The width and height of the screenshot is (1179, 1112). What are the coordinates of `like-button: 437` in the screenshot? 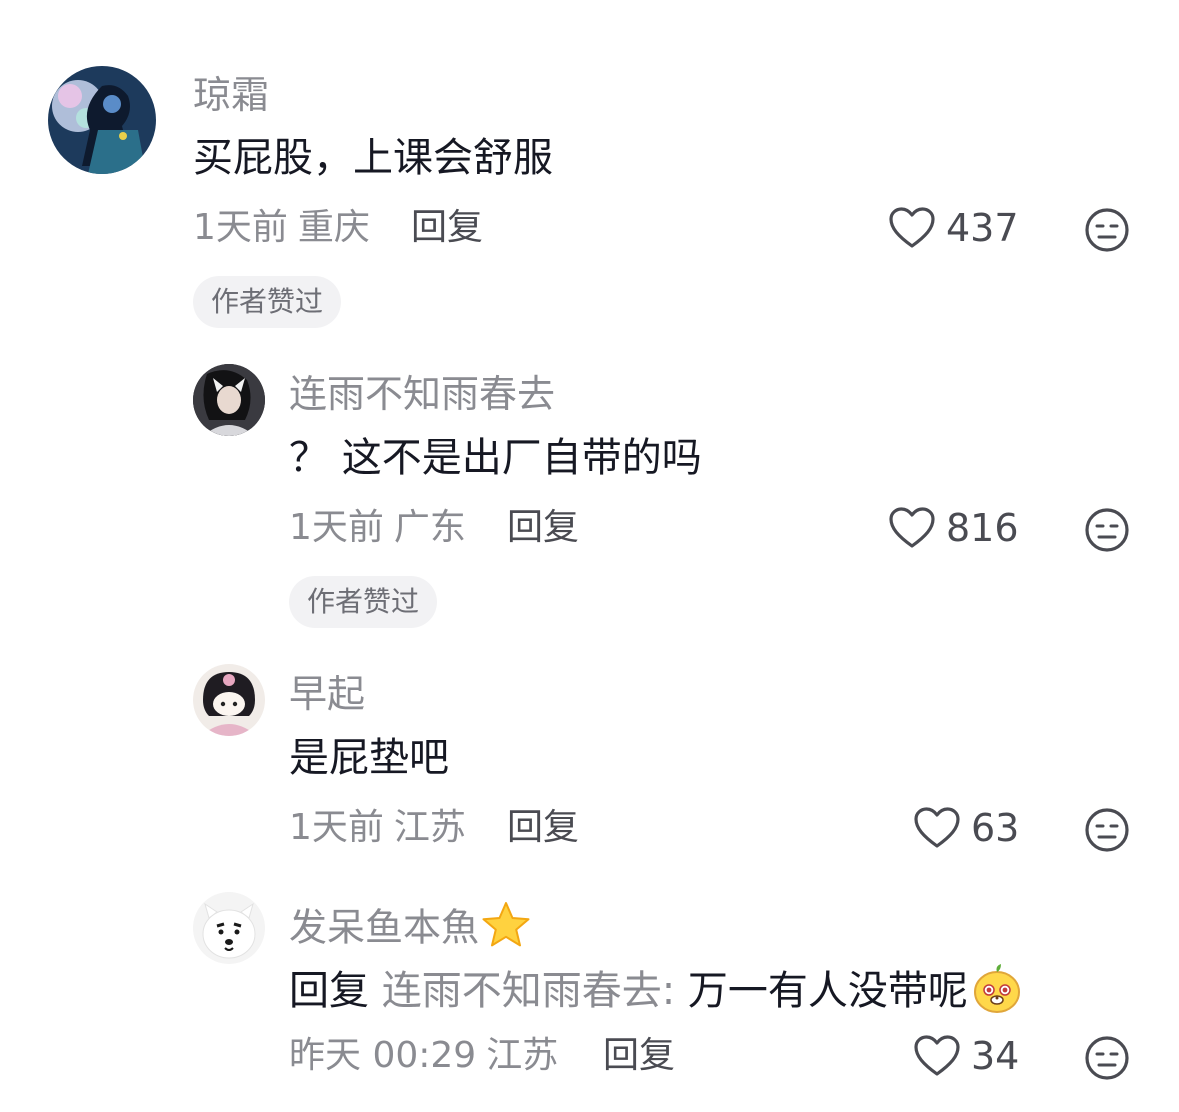 It's located at (953, 228).